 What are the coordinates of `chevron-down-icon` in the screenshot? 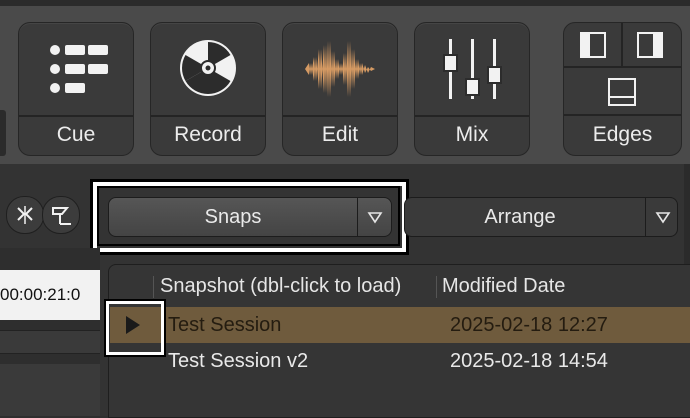 It's located at (663, 217).